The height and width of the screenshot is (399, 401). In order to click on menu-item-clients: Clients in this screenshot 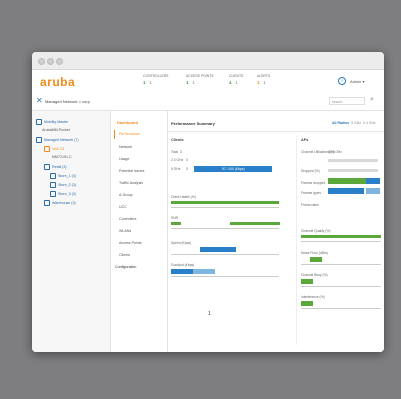, I will do `click(124, 255)`.